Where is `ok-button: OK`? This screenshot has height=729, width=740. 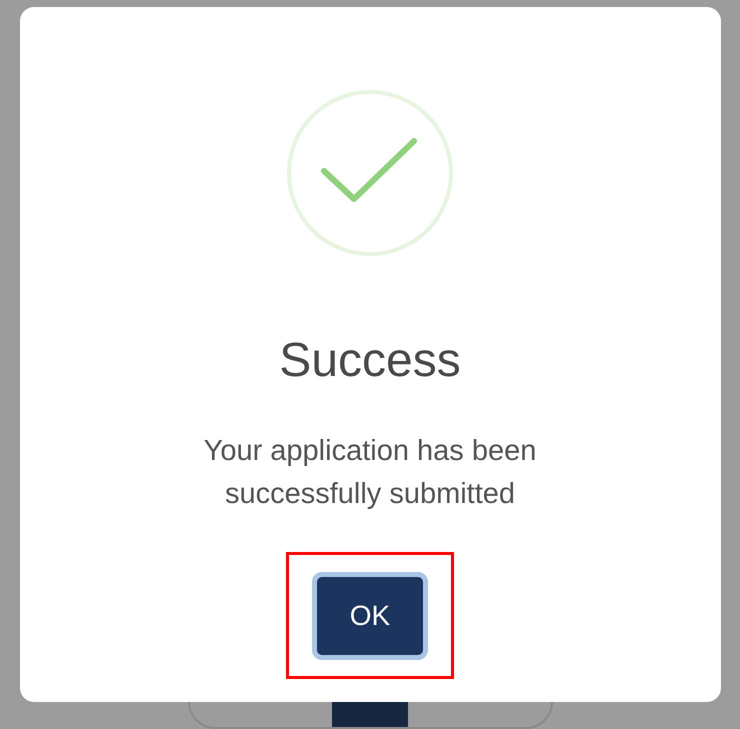 ok-button: OK is located at coordinates (370, 616).